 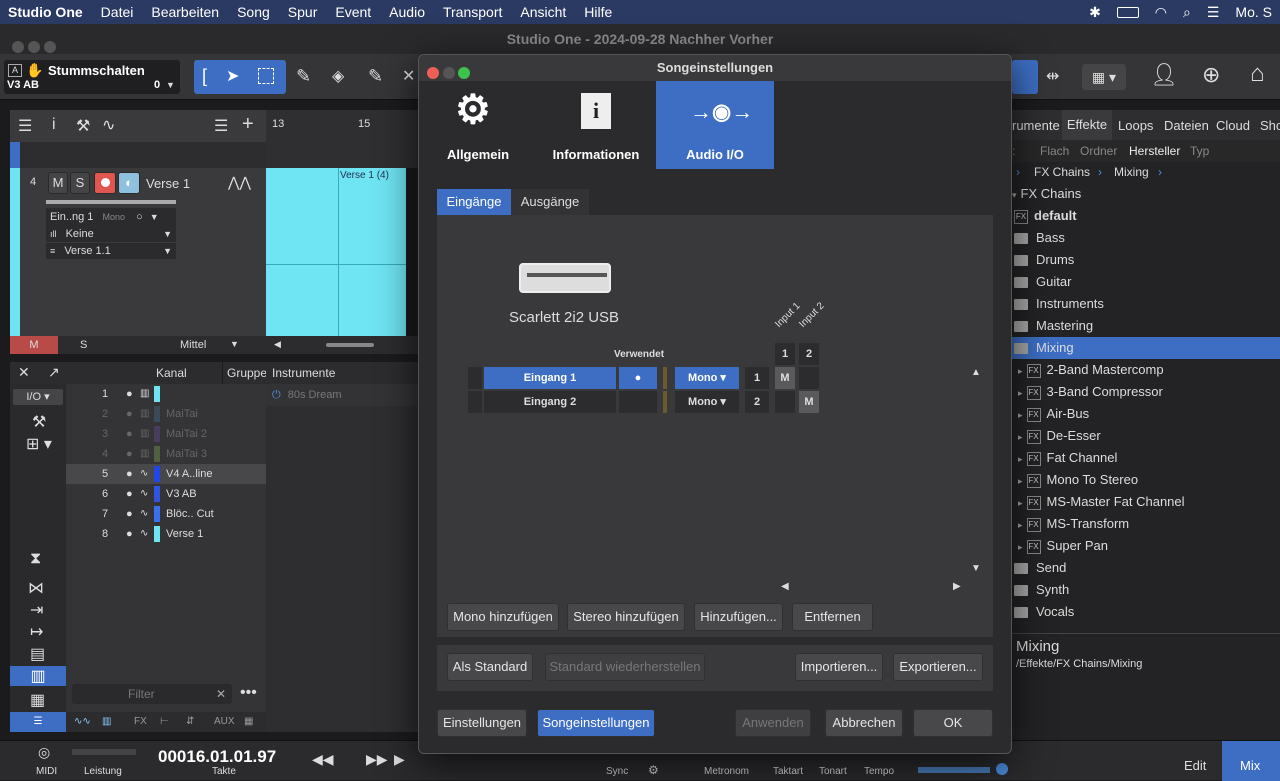 What do you see at coordinates (478, 125) in the screenshot?
I see `tab-allgemein: ⚙ Allgemein` at bounding box center [478, 125].